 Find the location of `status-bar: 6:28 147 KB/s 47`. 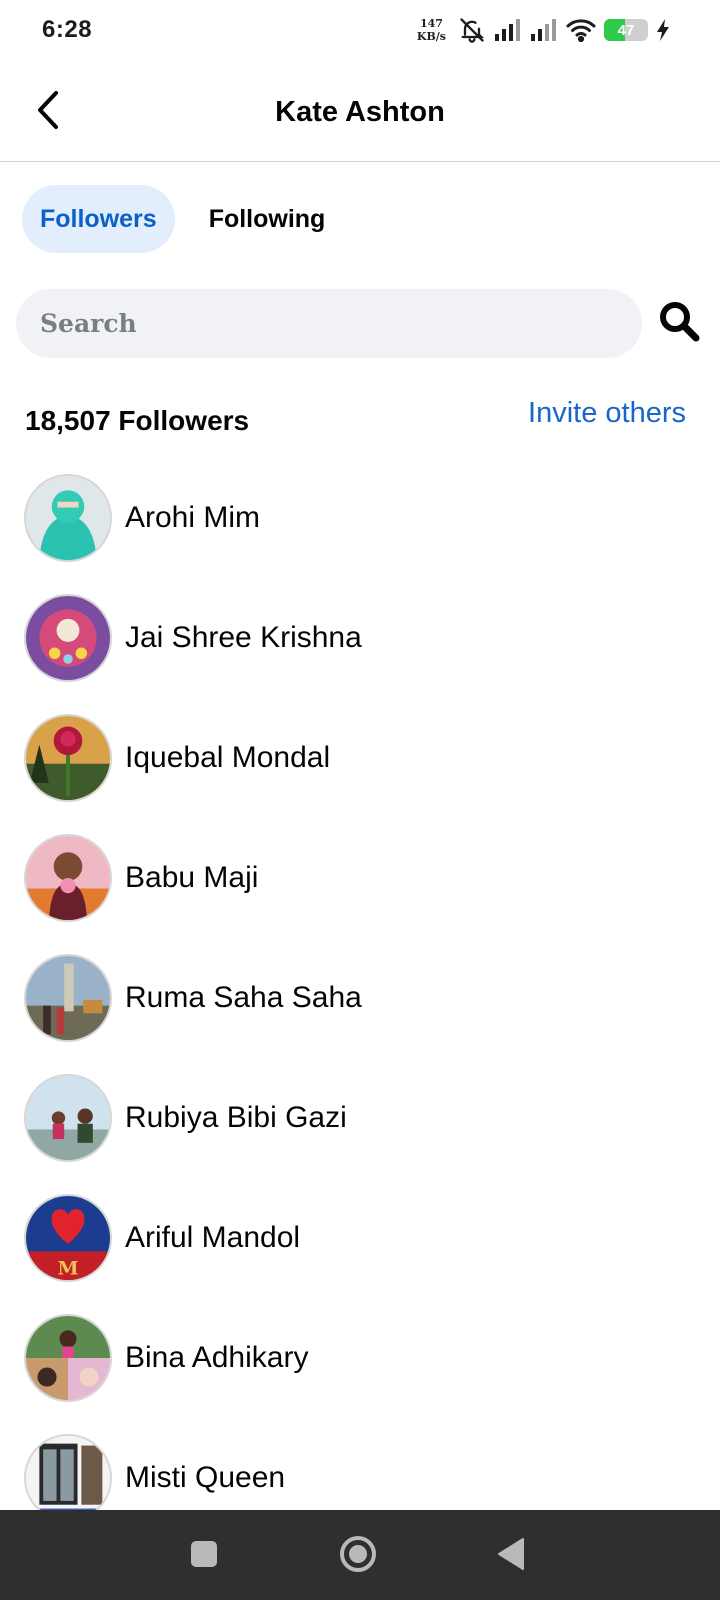

status-bar: 6:28 147 KB/s 47 is located at coordinates (360, 30).